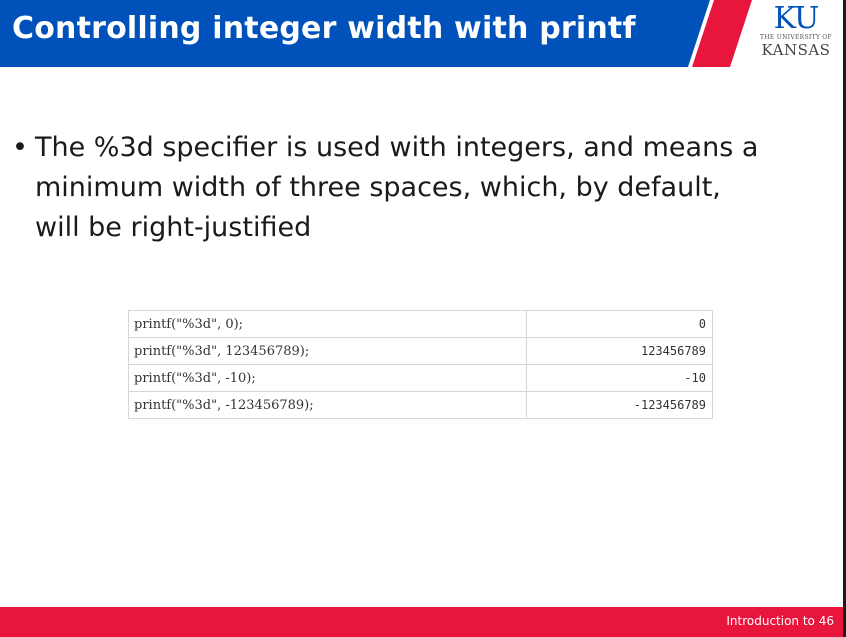 The width and height of the screenshot is (846, 637). Describe the element at coordinates (423, 622) in the screenshot. I see `footer-bar: Introduction to 46` at that location.